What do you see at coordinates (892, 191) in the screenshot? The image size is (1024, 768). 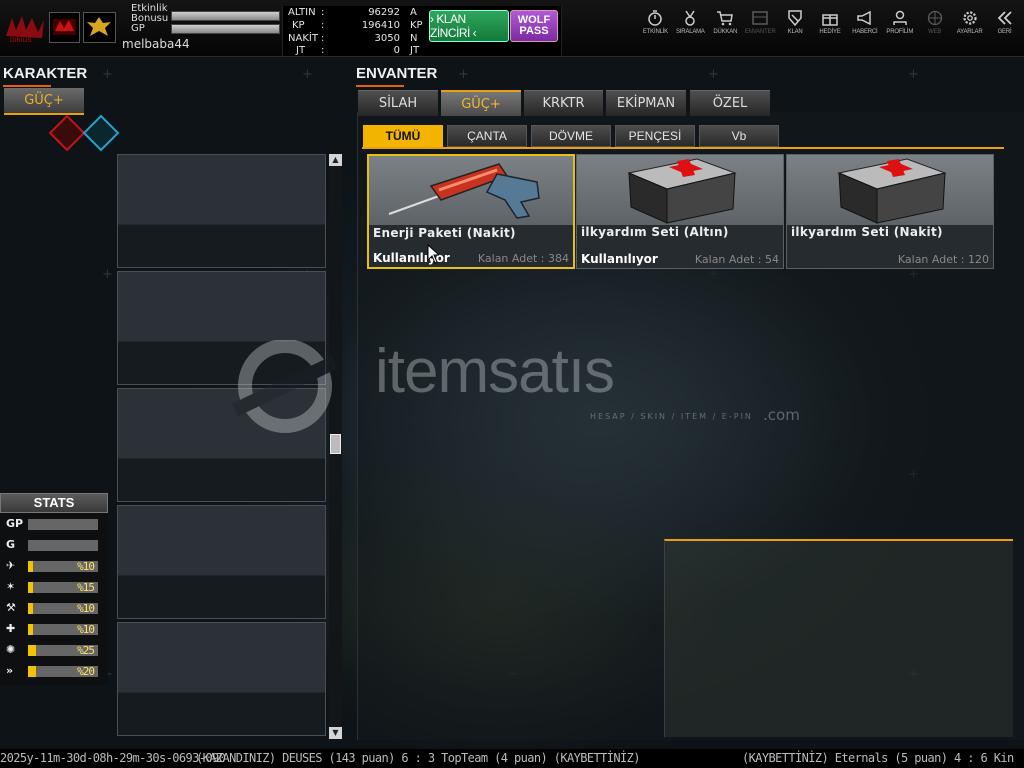 I see `first-aid-kit-icon` at bounding box center [892, 191].